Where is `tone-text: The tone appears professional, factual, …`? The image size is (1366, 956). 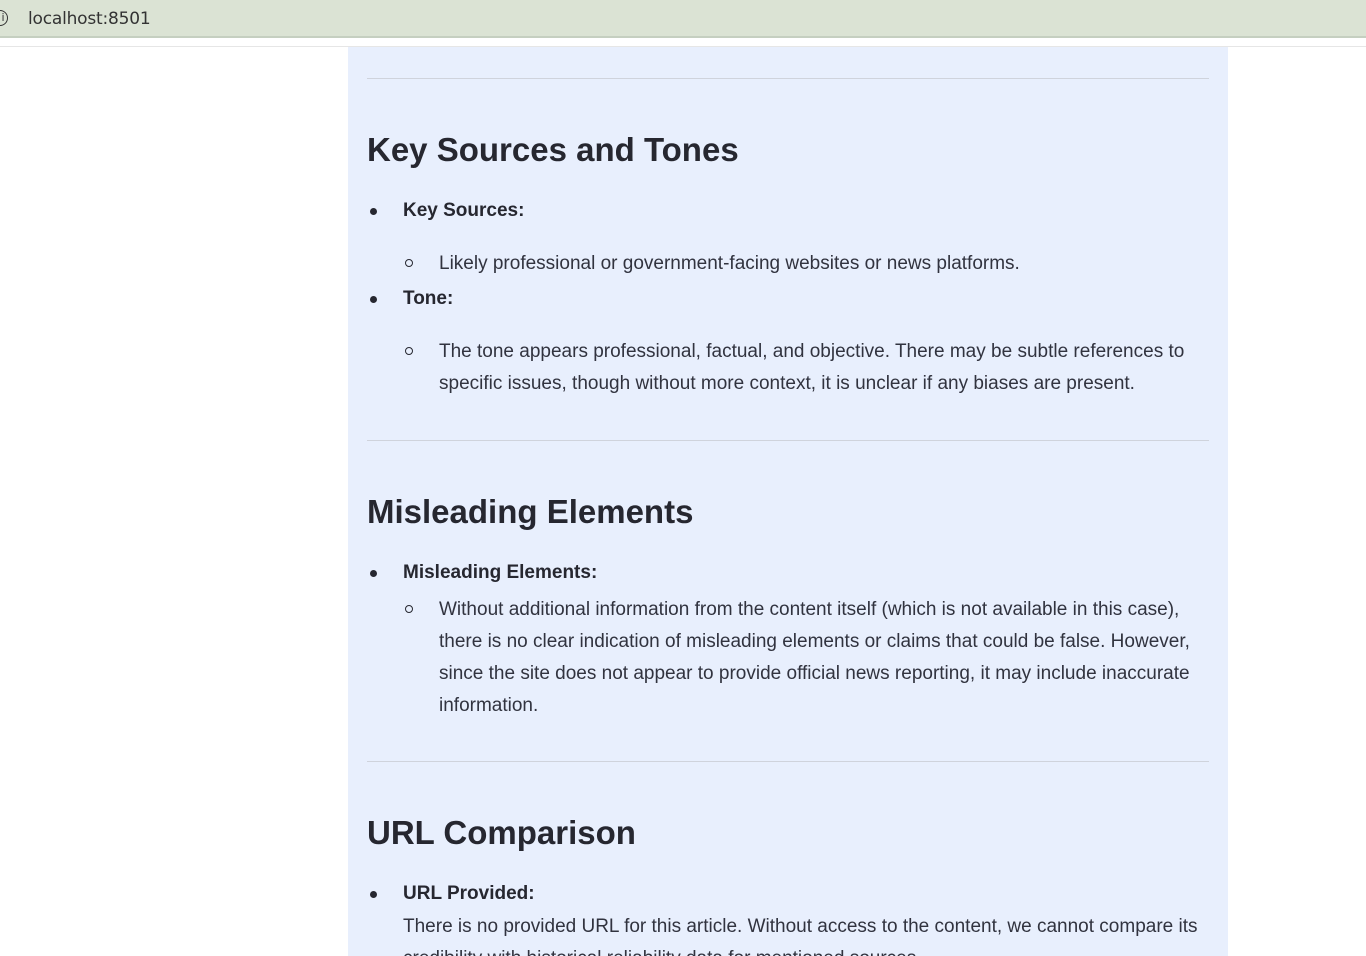
tone-text: The tone appears professional, factual, … is located at coordinates (812, 367).